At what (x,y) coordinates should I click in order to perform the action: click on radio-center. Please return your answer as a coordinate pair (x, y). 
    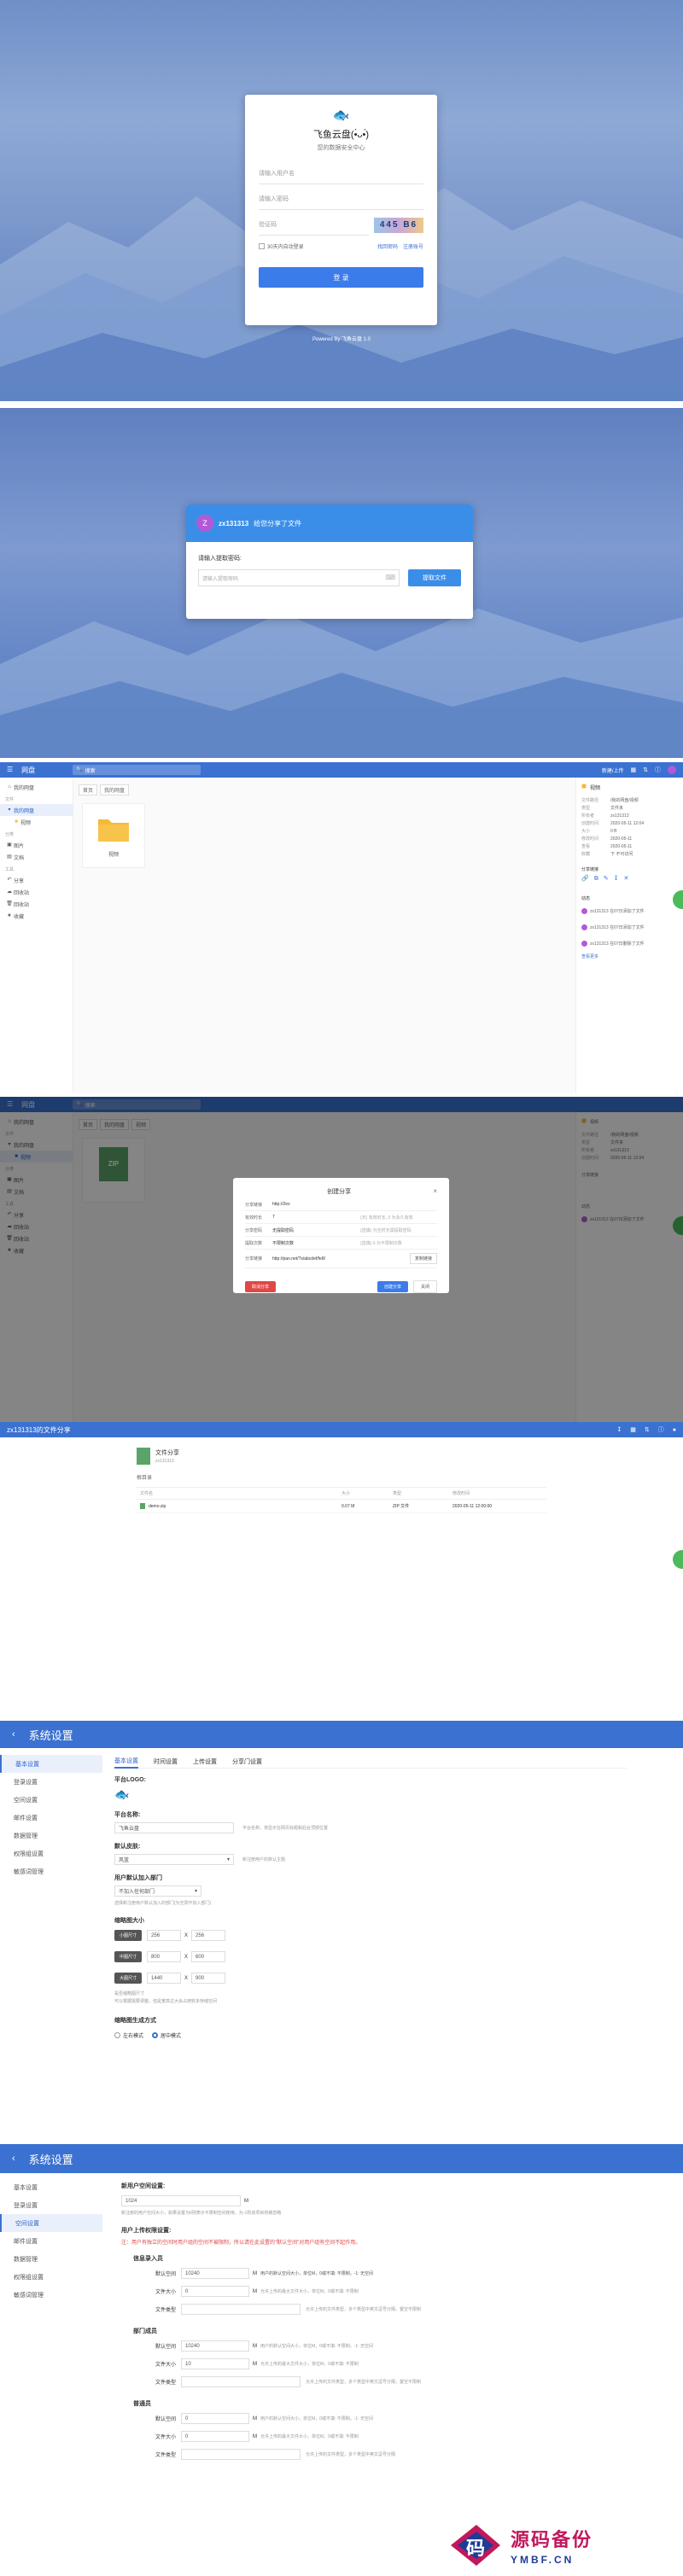
    Looking at the image, I should click on (155, 2035).